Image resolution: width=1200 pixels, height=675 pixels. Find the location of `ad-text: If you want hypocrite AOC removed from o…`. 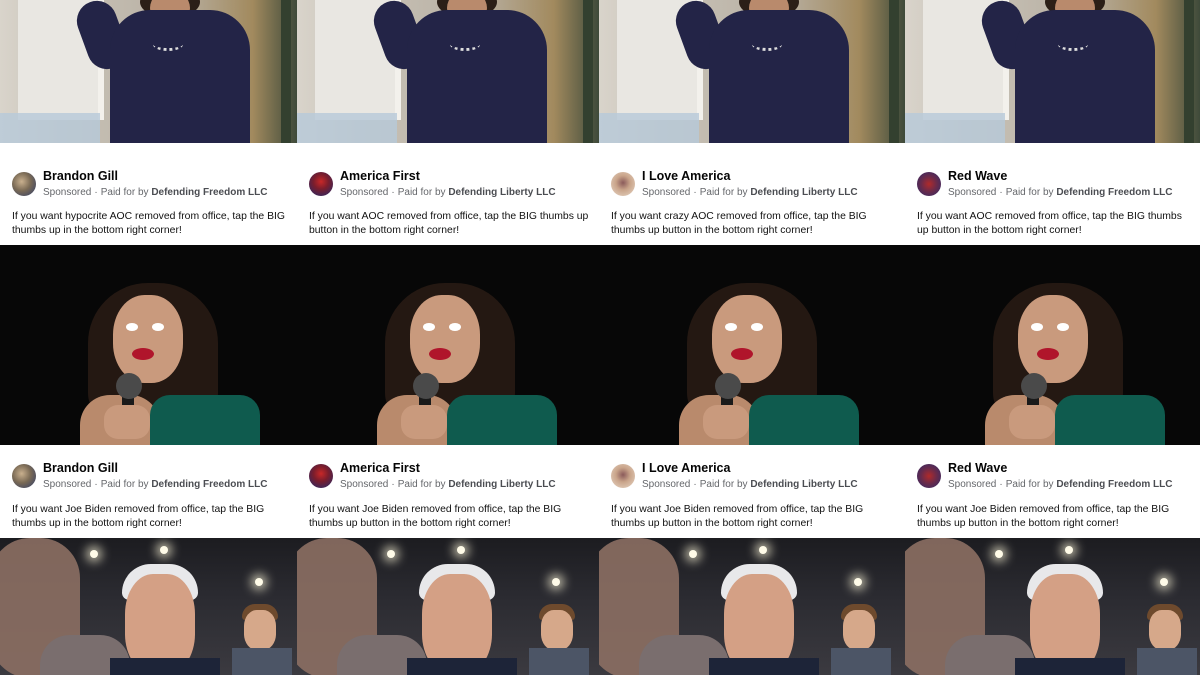

ad-text: If you want hypocrite AOC removed from o… is located at coordinates (148, 223).